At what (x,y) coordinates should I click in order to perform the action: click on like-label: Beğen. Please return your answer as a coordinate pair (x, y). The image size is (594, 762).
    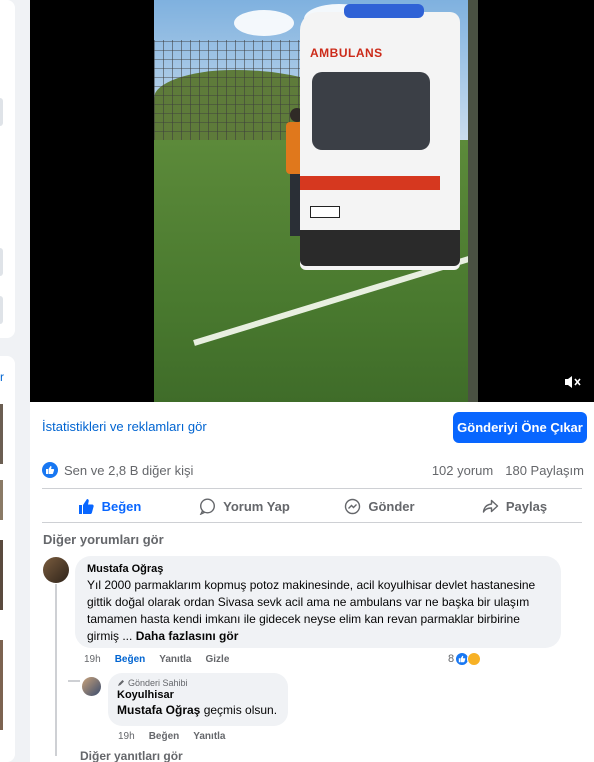
    Looking at the image, I should click on (121, 506).